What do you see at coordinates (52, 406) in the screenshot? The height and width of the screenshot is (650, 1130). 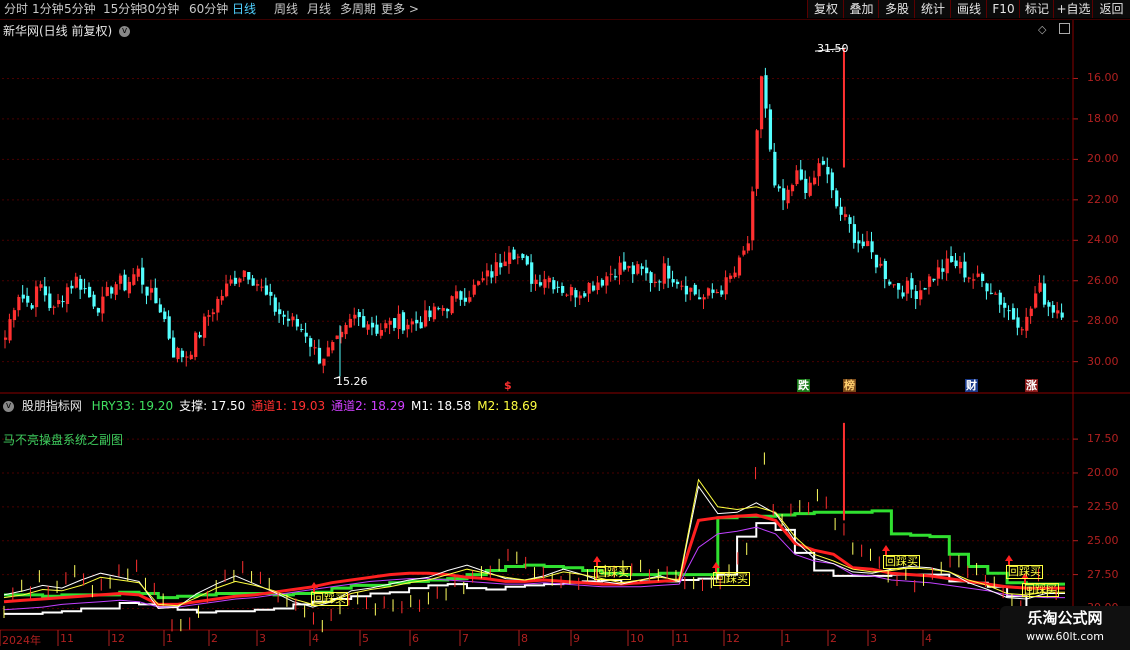 I see `indicator-name: 股朋指标网` at bounding box center [52, 406].